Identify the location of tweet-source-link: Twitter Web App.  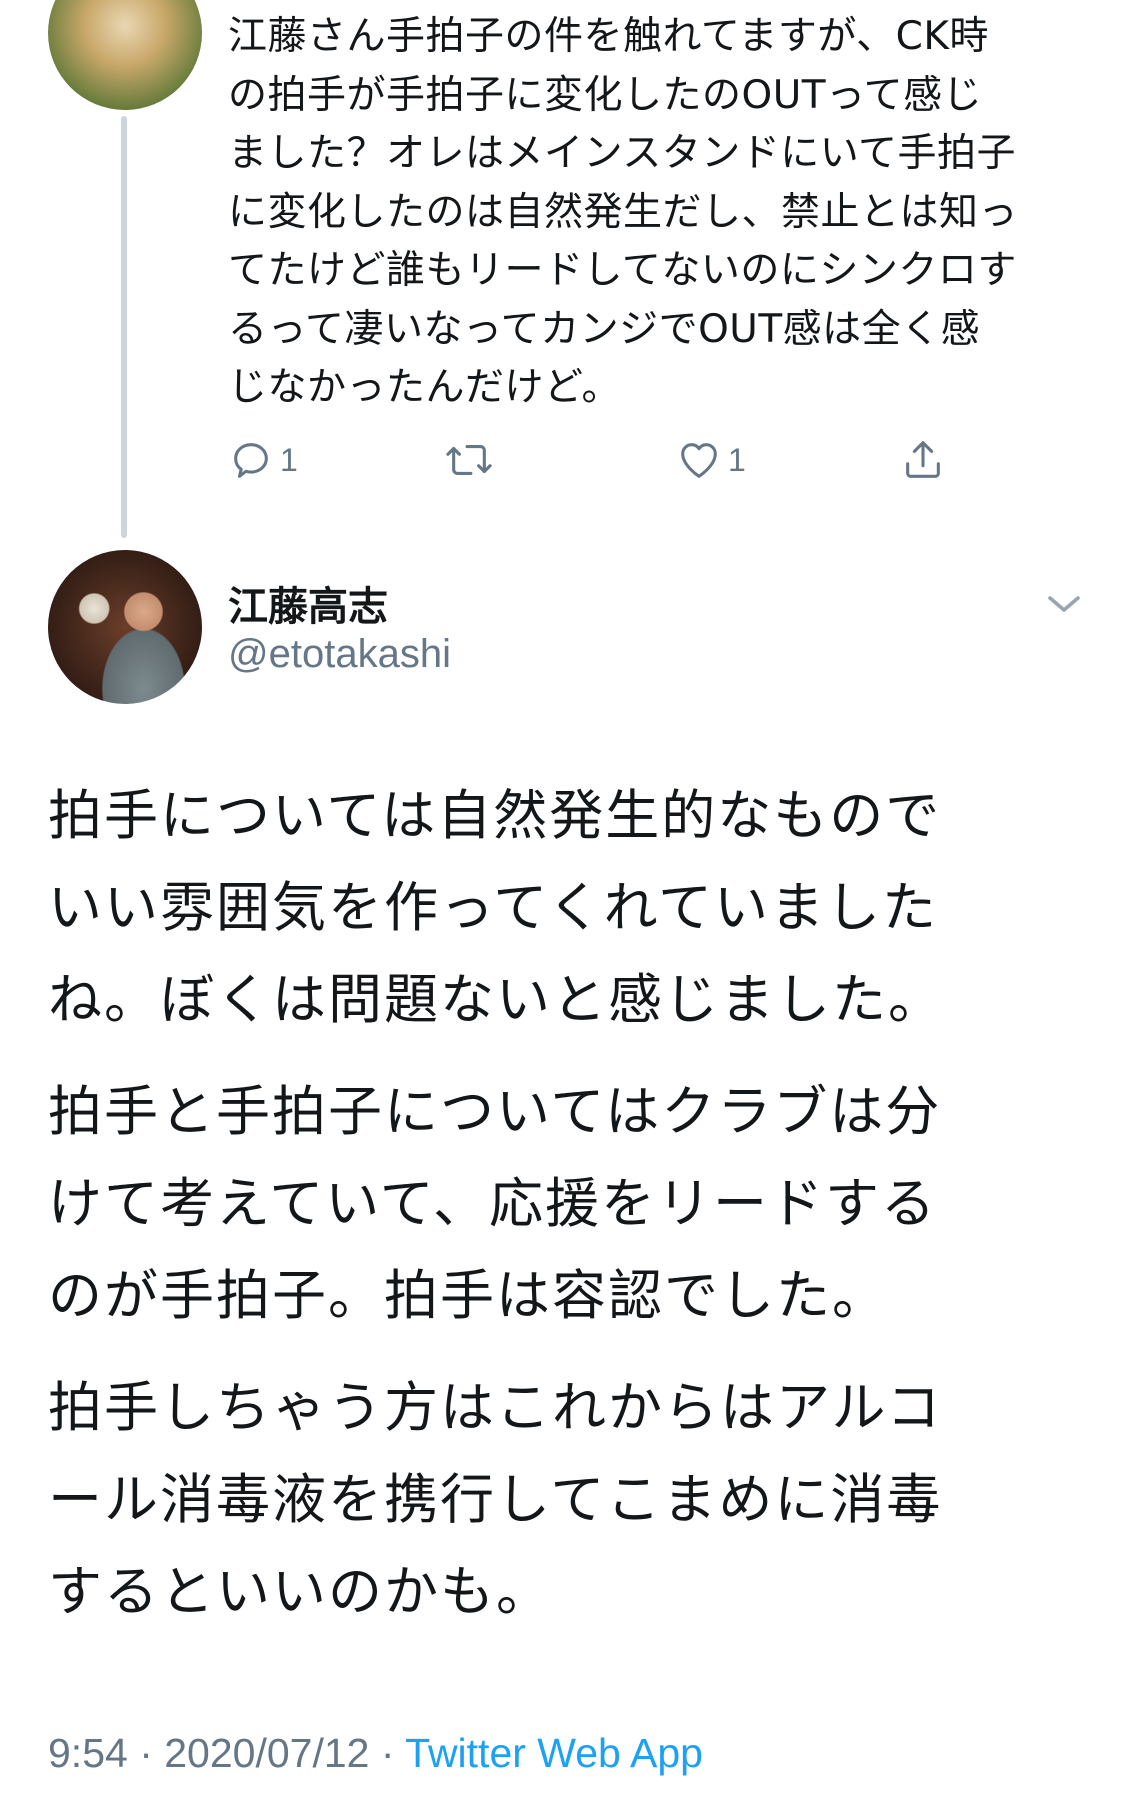
(554, 1753).